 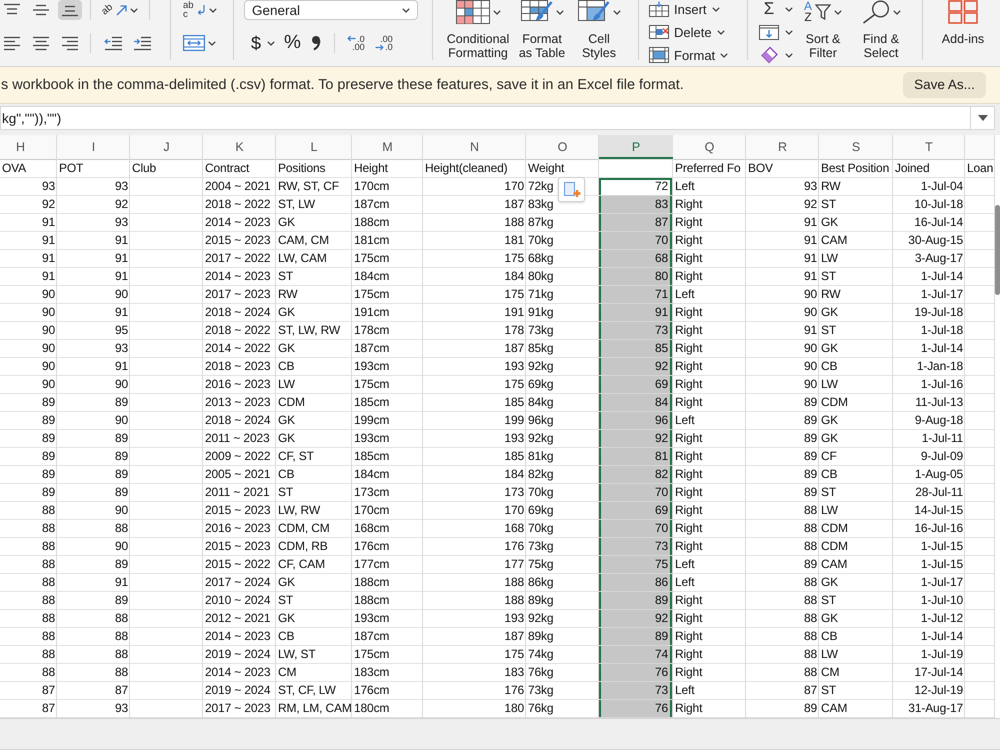 I want to click on column-header: J, so click(x=166, y=147).